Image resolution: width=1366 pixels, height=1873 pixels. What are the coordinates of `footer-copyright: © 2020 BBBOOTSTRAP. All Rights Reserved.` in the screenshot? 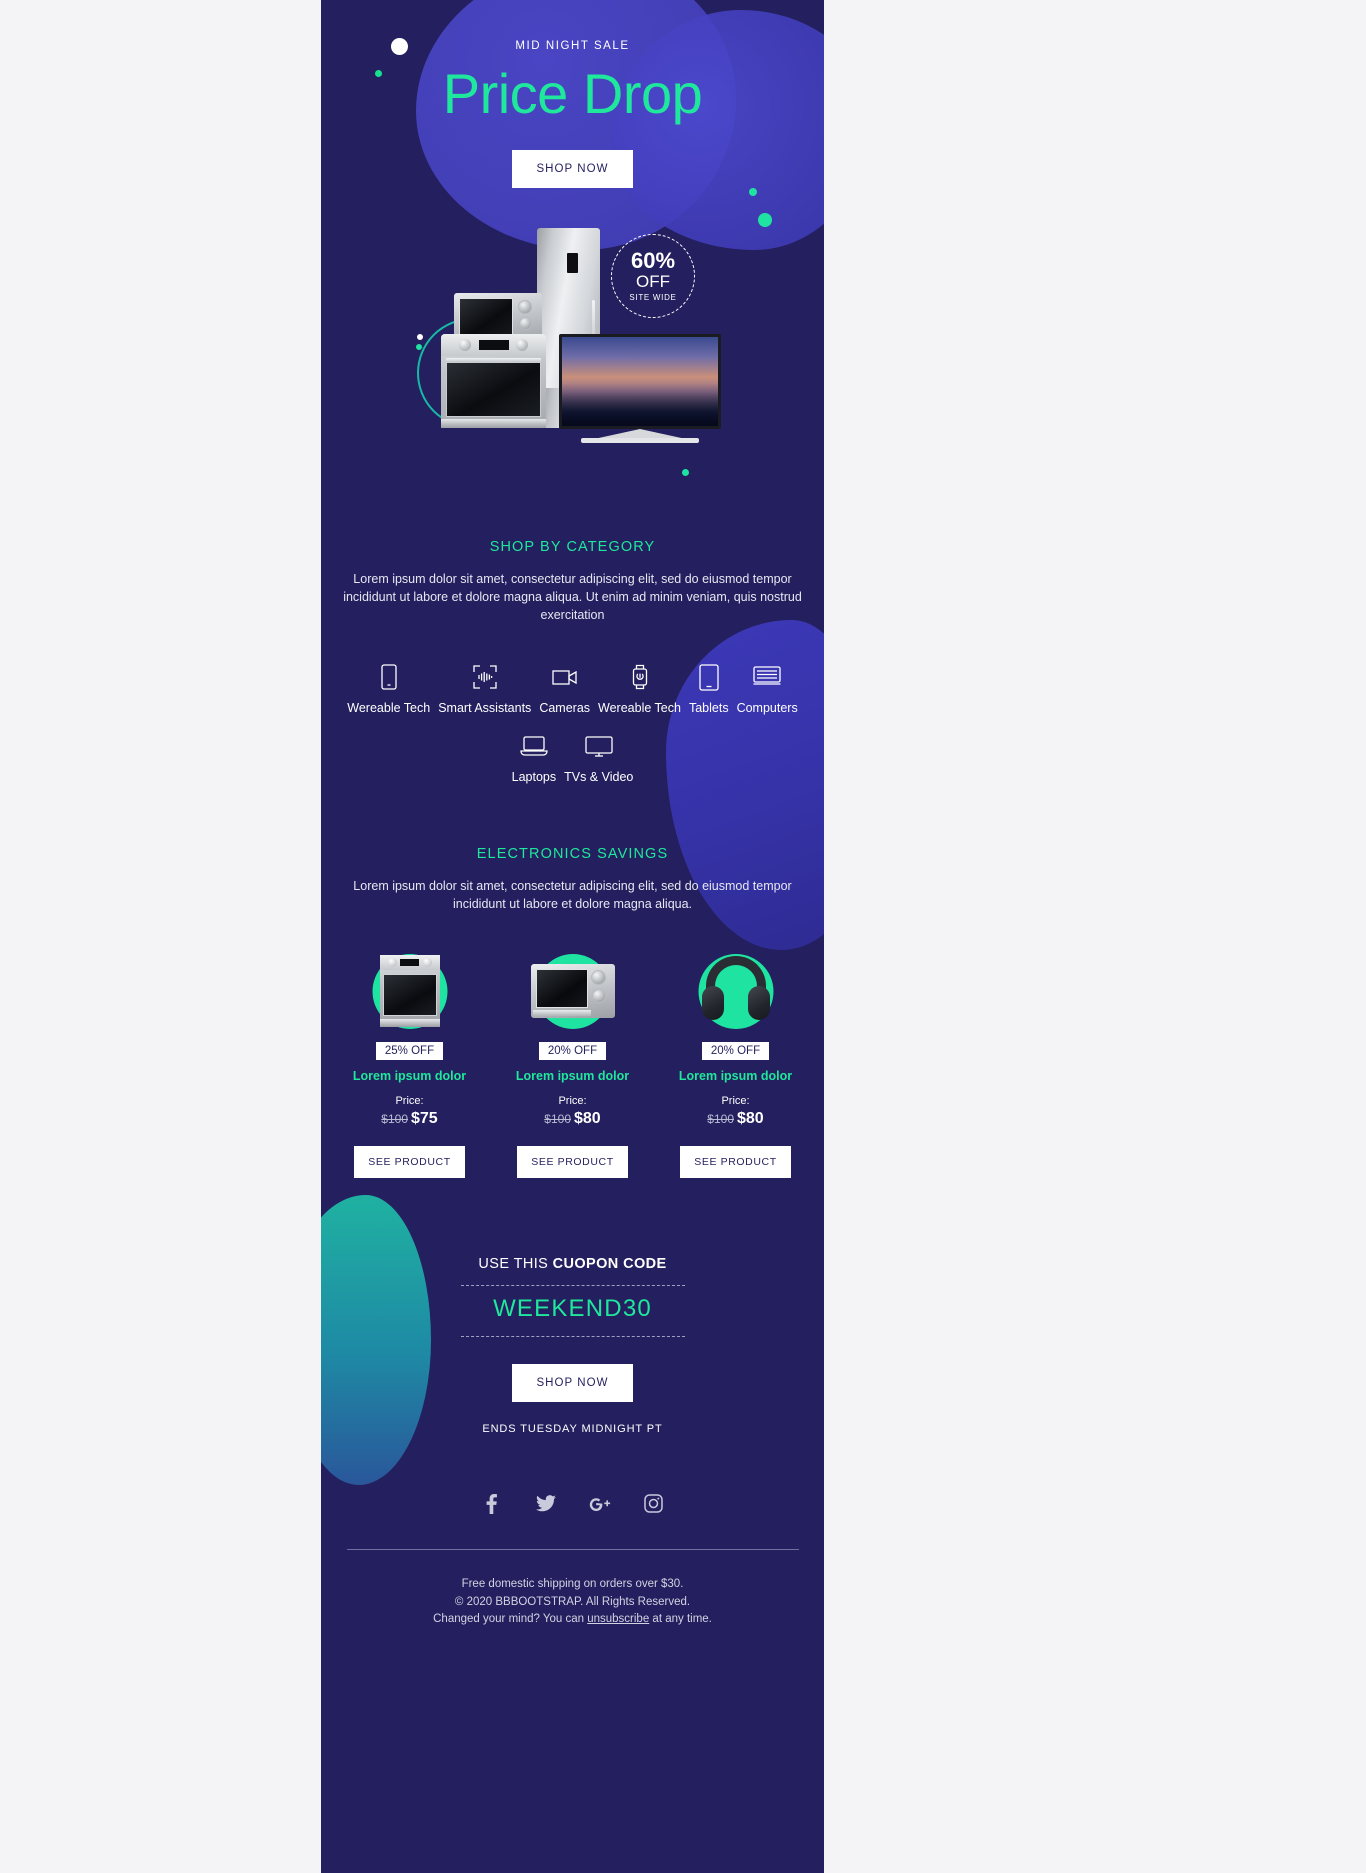 It's located at (572, 1601).